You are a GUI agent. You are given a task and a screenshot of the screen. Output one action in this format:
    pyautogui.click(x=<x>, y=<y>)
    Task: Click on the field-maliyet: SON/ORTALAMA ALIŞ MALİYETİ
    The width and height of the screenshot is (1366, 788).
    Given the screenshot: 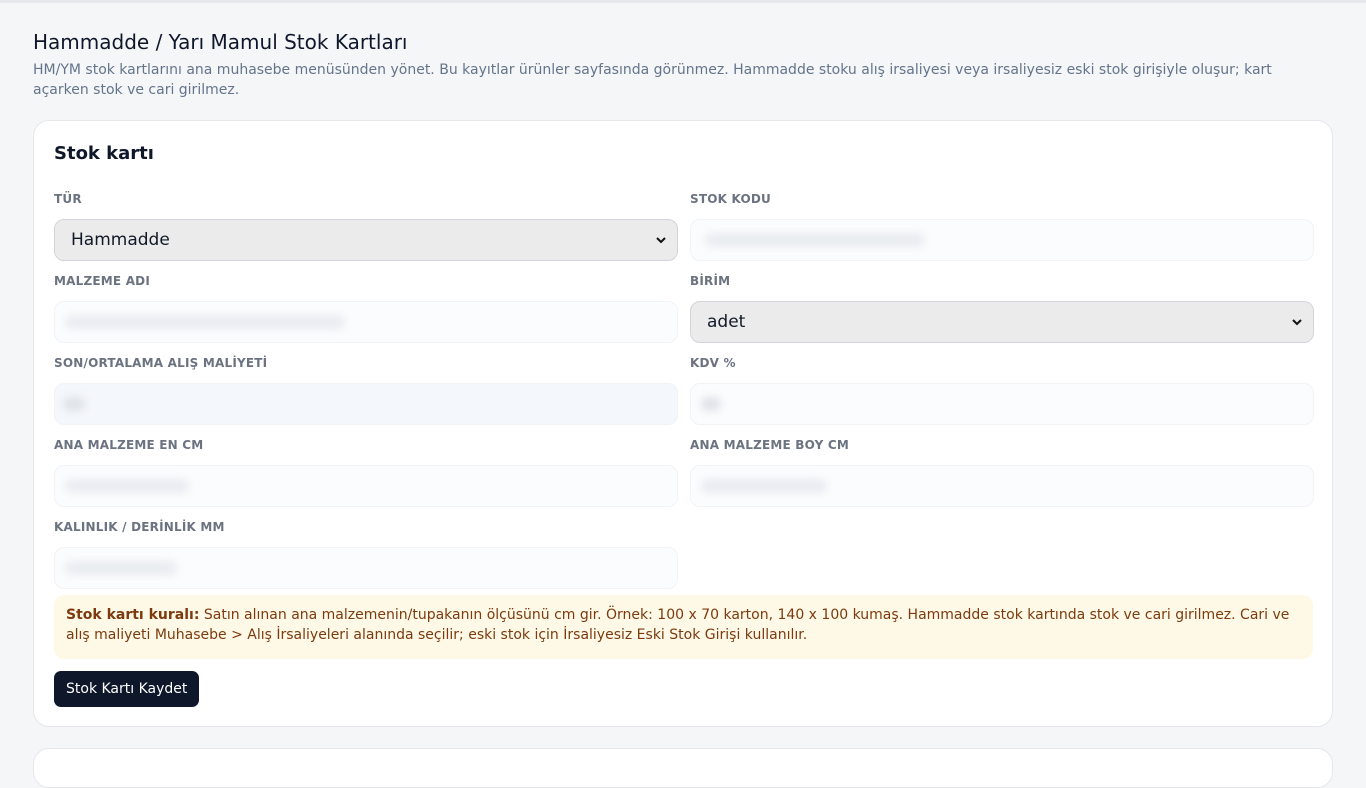 What is the action you would take?
    pyautogui.click(x=366, y=390)
    